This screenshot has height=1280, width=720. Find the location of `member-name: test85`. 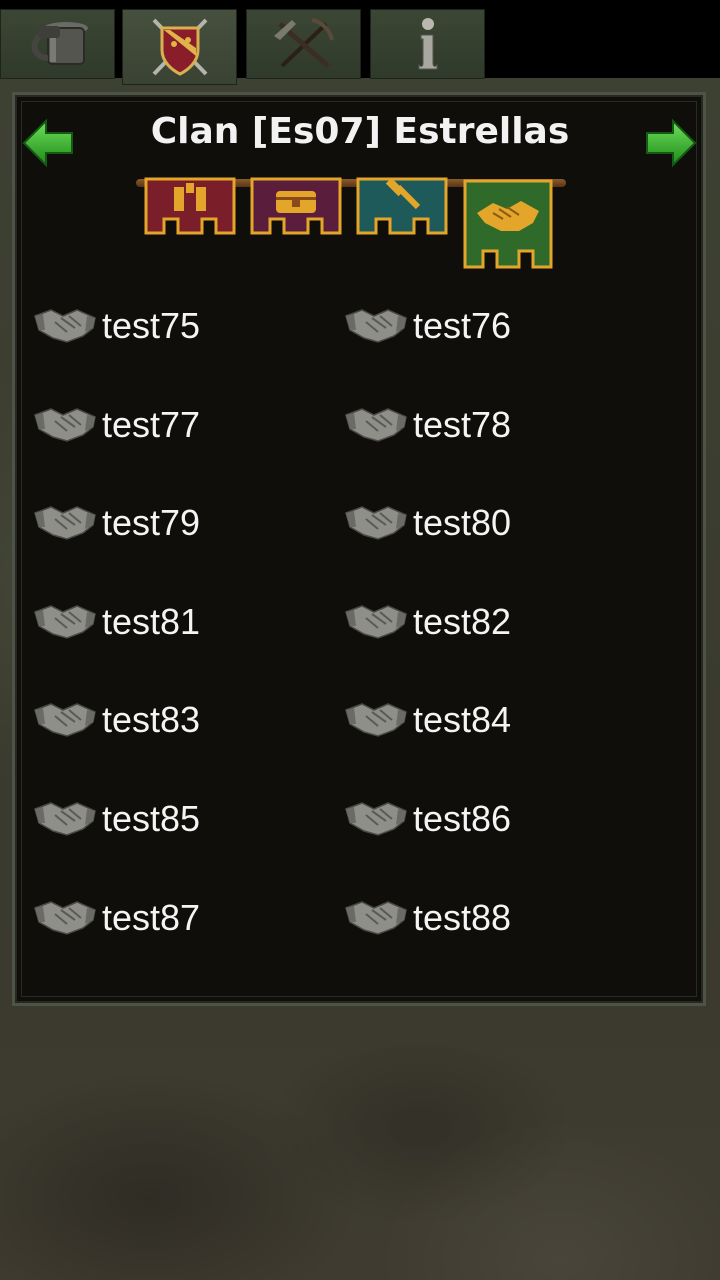

member-name: test85 is located at coordinates (151, 818).